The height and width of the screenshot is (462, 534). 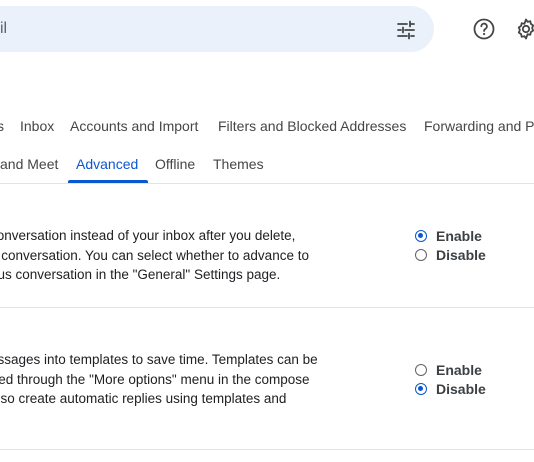 What do you see at coordinates (238, 164) in the screenshot?
I see `tab-themes: Themes` at bounding box center [238, 164].